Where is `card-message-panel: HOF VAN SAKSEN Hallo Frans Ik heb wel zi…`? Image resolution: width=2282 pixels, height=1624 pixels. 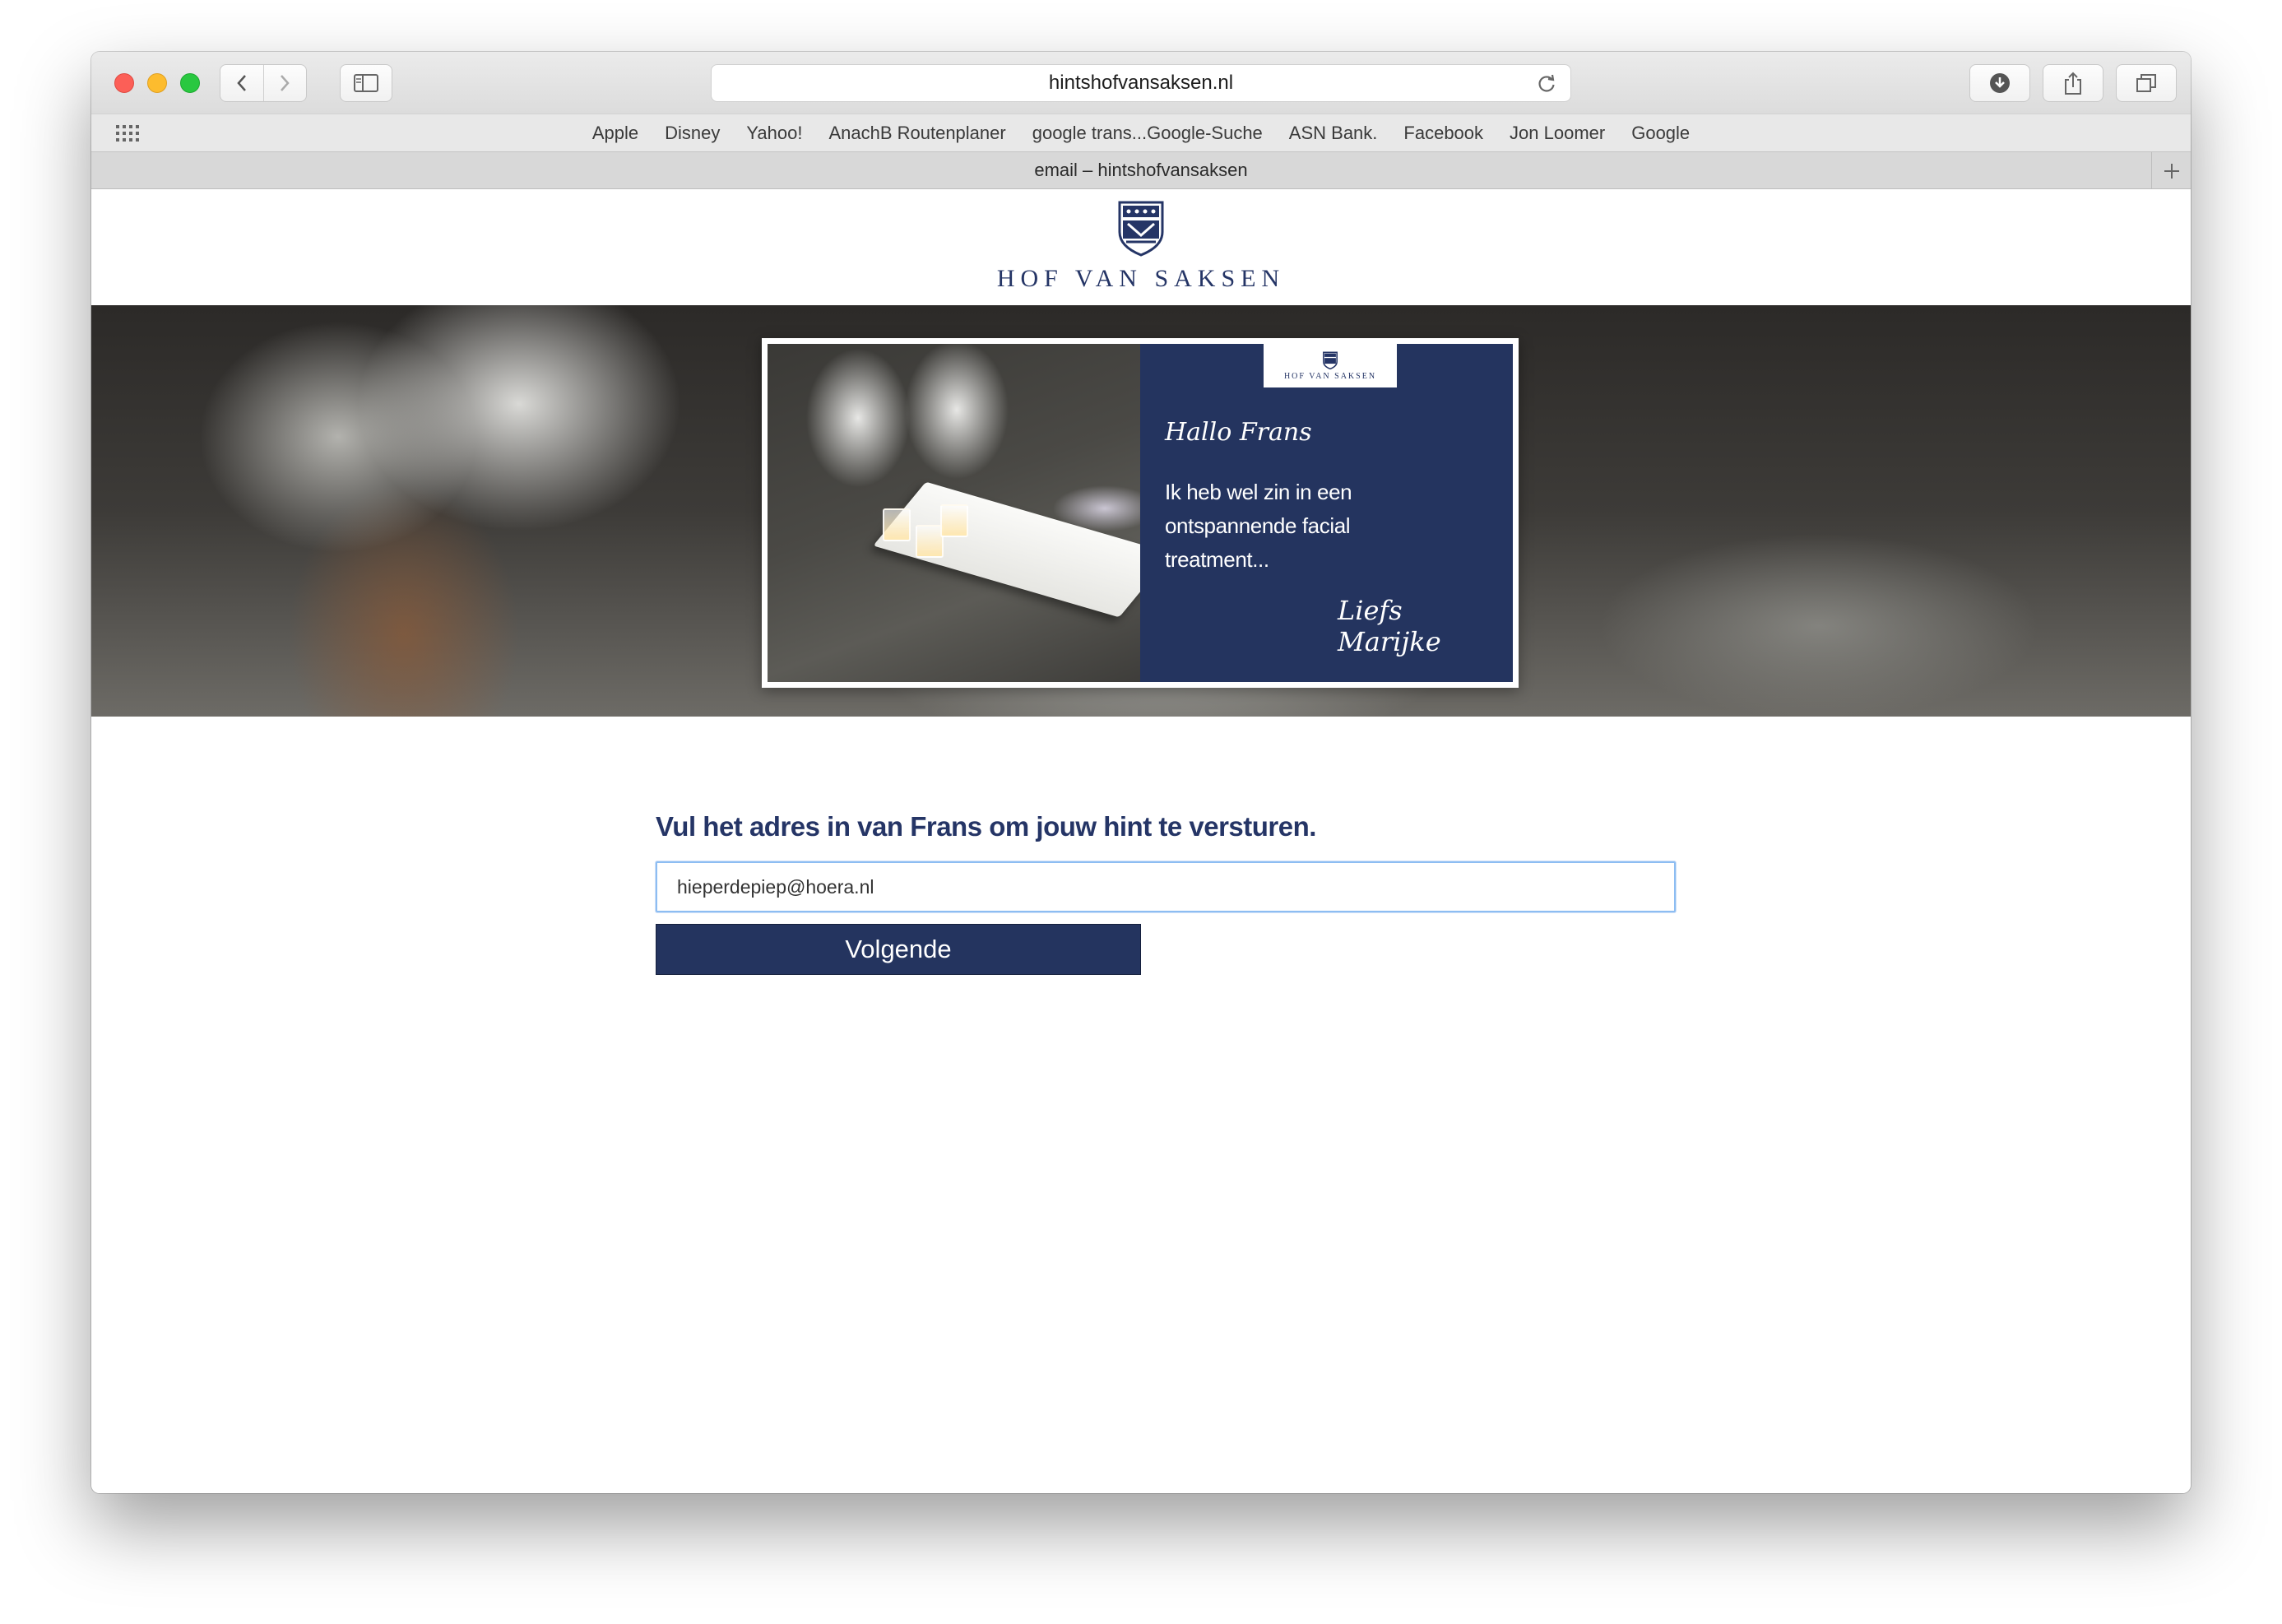 card-message-panel: HOF VAN SAKSEN Hallo Frans Ik heb wel zi… is located at coordinates (1326, 513).